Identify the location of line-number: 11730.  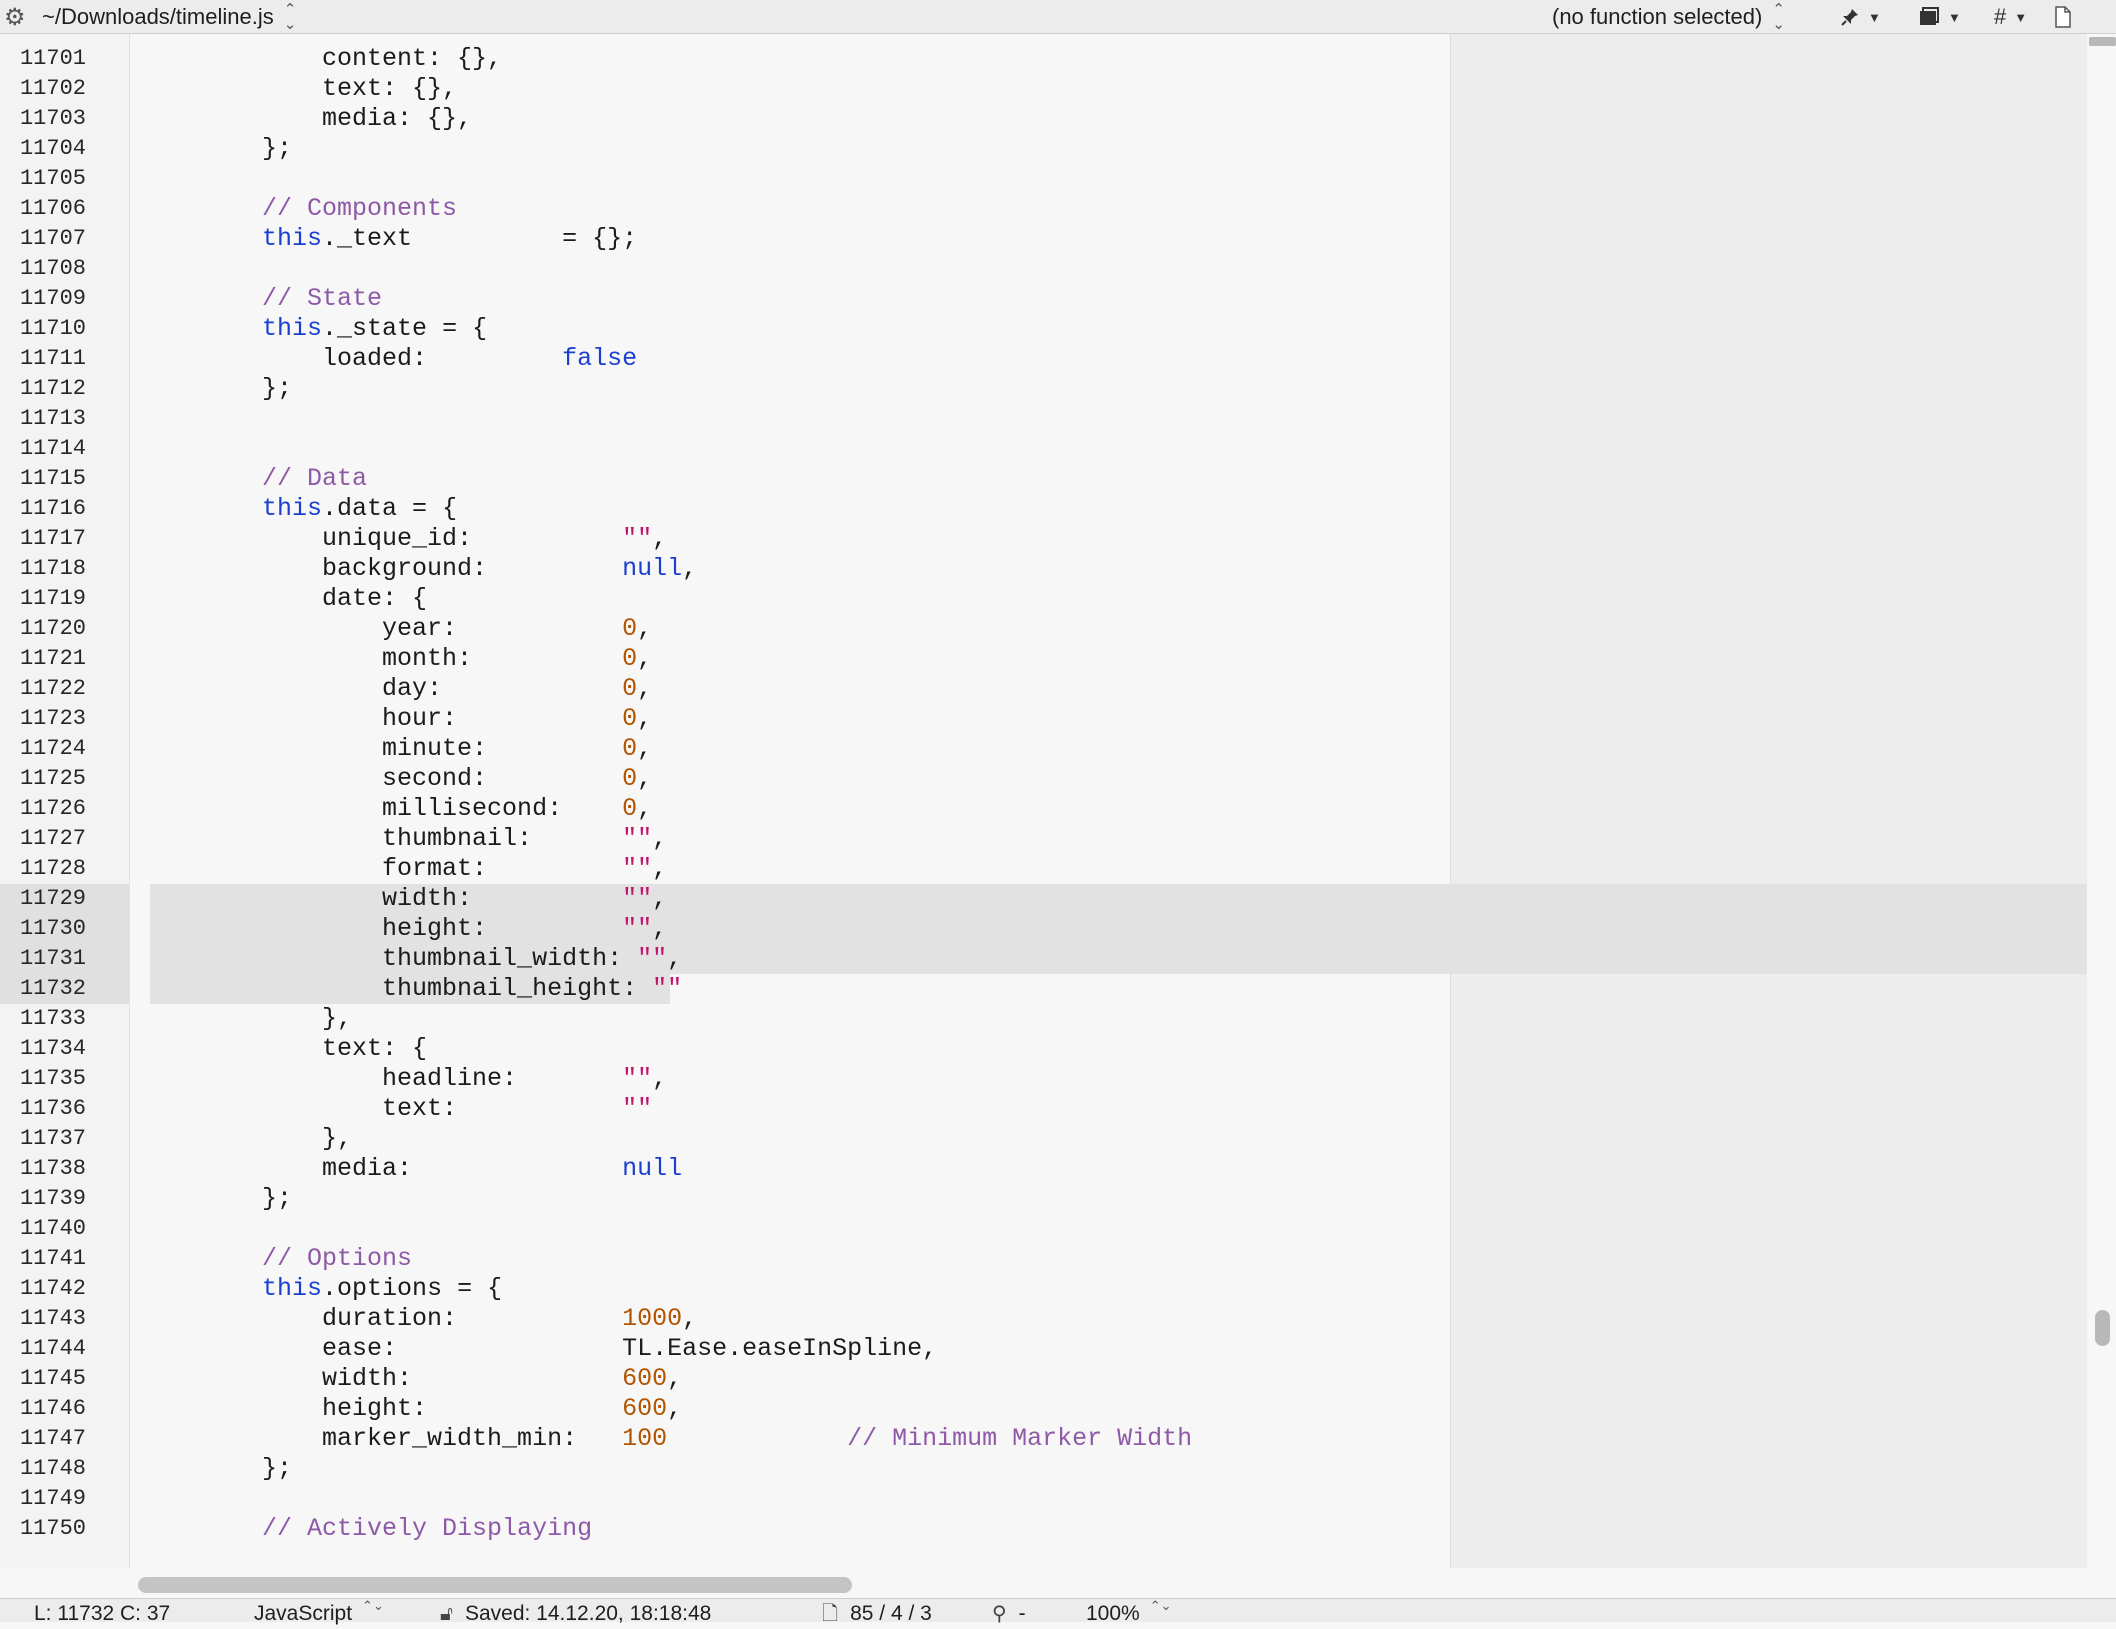
(64, 929).